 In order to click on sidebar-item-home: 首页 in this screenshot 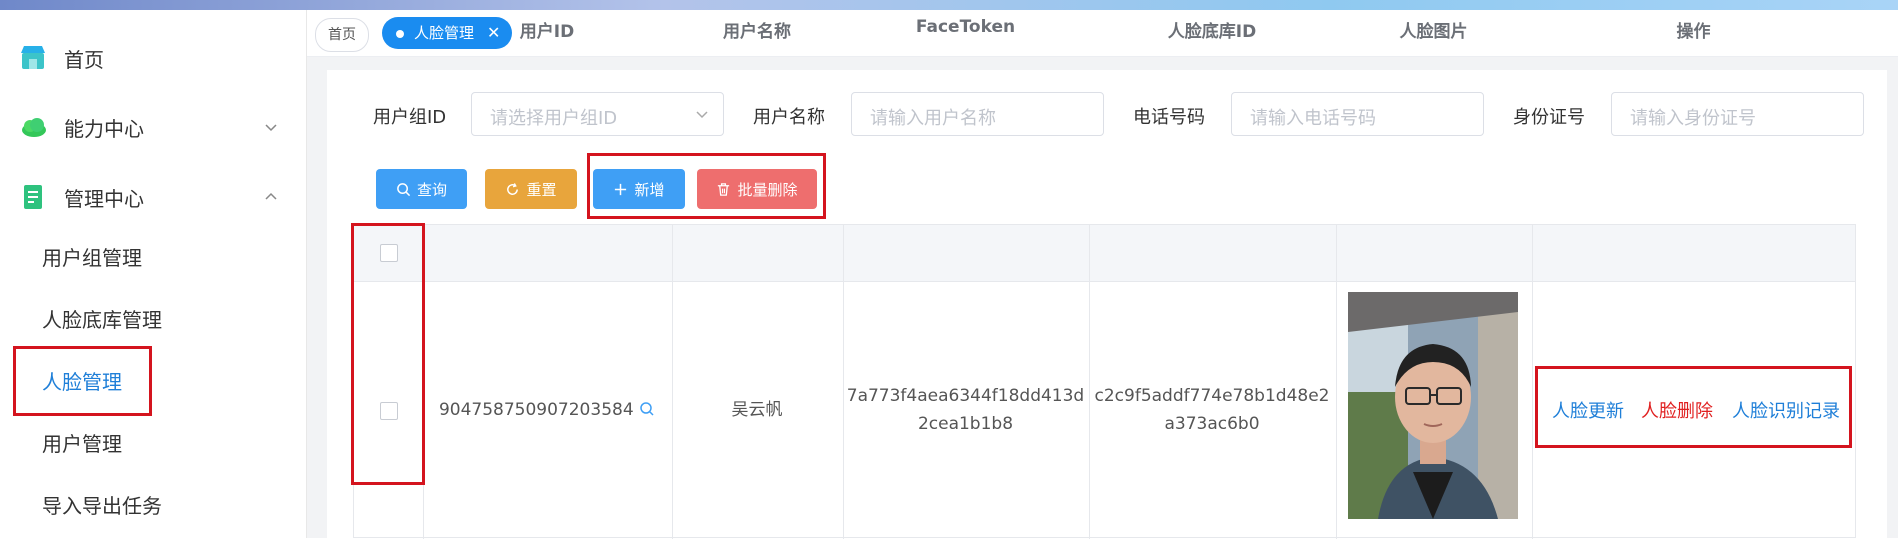, I will do `click(153, 58)`.